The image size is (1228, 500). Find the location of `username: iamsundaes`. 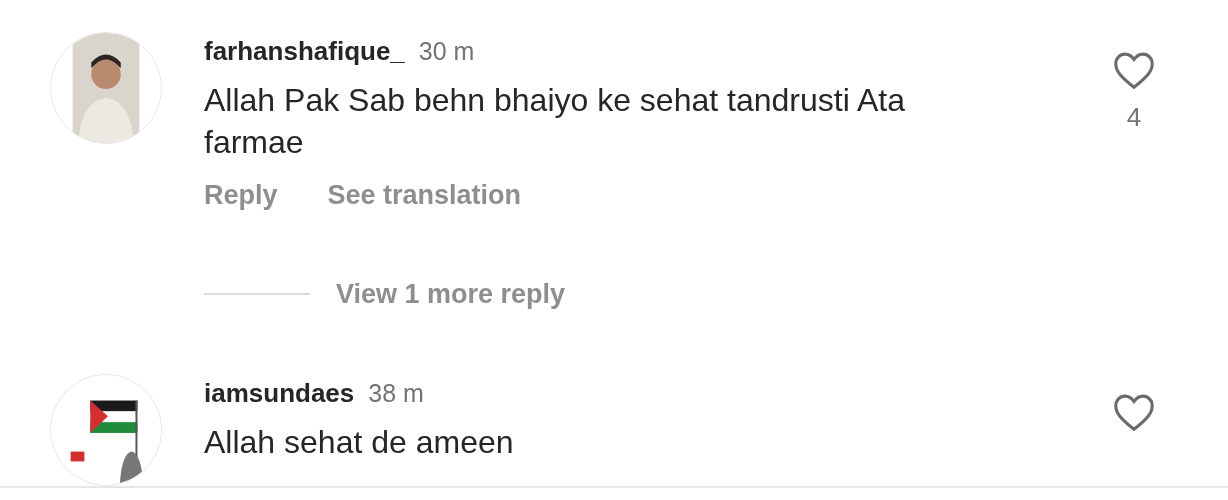

username: iamsundaes is located at coordinates (279, 393).